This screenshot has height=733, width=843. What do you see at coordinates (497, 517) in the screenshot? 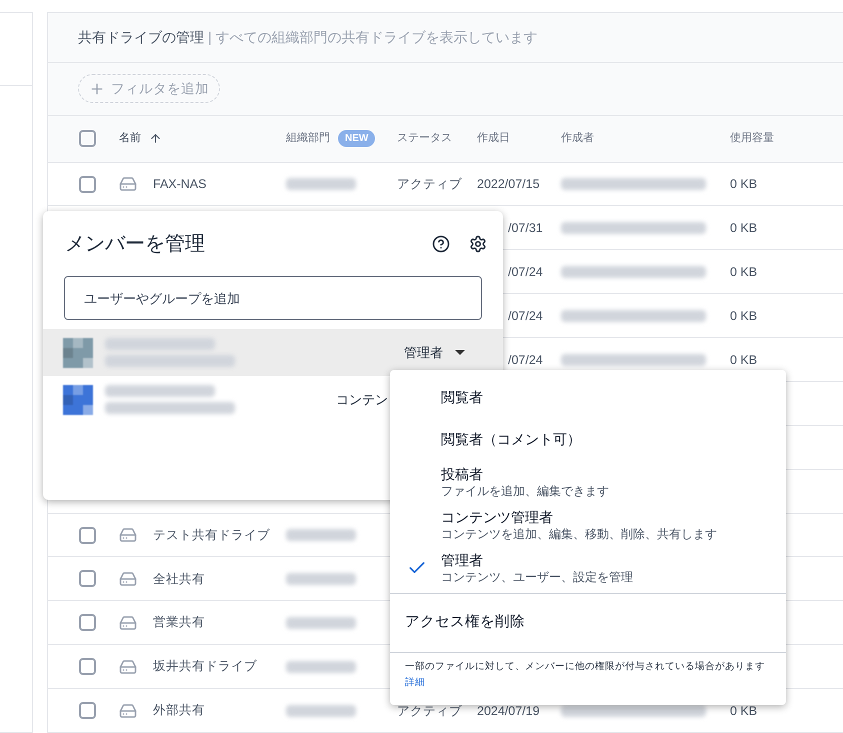
I see `role-label: コンテンツ管理者` at bounding box center [497, 517].